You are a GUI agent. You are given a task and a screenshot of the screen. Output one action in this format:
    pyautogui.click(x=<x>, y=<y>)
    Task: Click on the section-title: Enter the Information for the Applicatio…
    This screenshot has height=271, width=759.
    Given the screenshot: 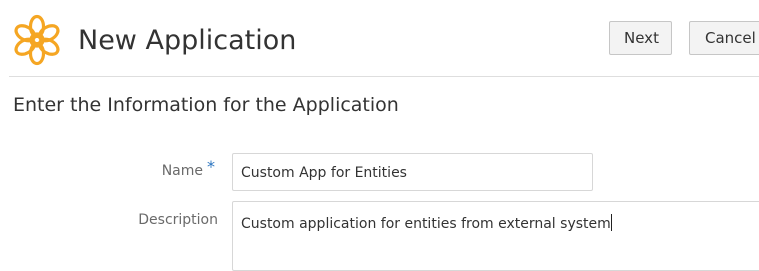 What is the action you would take?
    pyautogui.click(x=206, y=105)
    